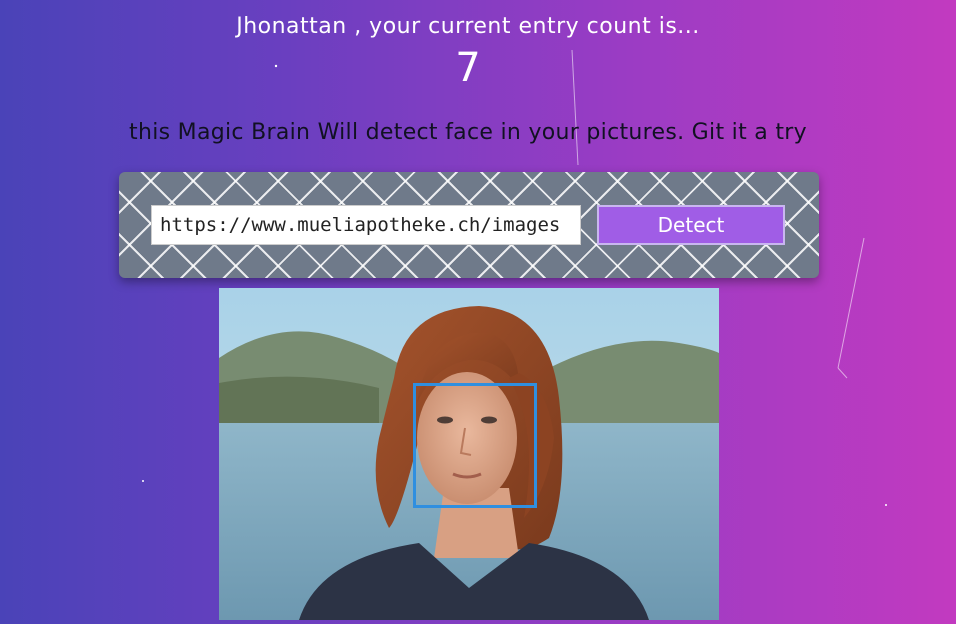  Describe the element at coordinates (366, 225) in the screenshot. I see `image-url-input` at that location.